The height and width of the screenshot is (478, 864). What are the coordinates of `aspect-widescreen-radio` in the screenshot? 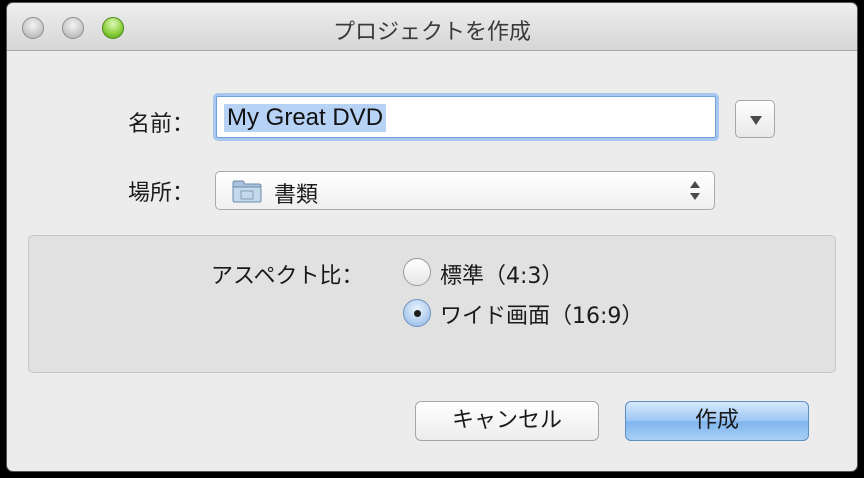 It's located at (417, 313).